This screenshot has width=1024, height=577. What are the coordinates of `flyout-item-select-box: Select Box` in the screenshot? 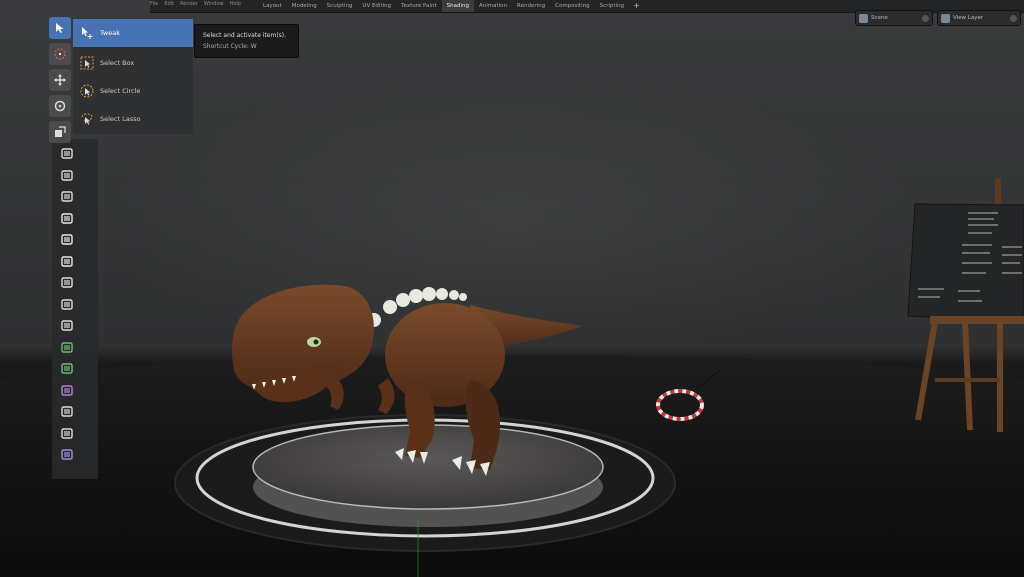 It's located at (133, 63).